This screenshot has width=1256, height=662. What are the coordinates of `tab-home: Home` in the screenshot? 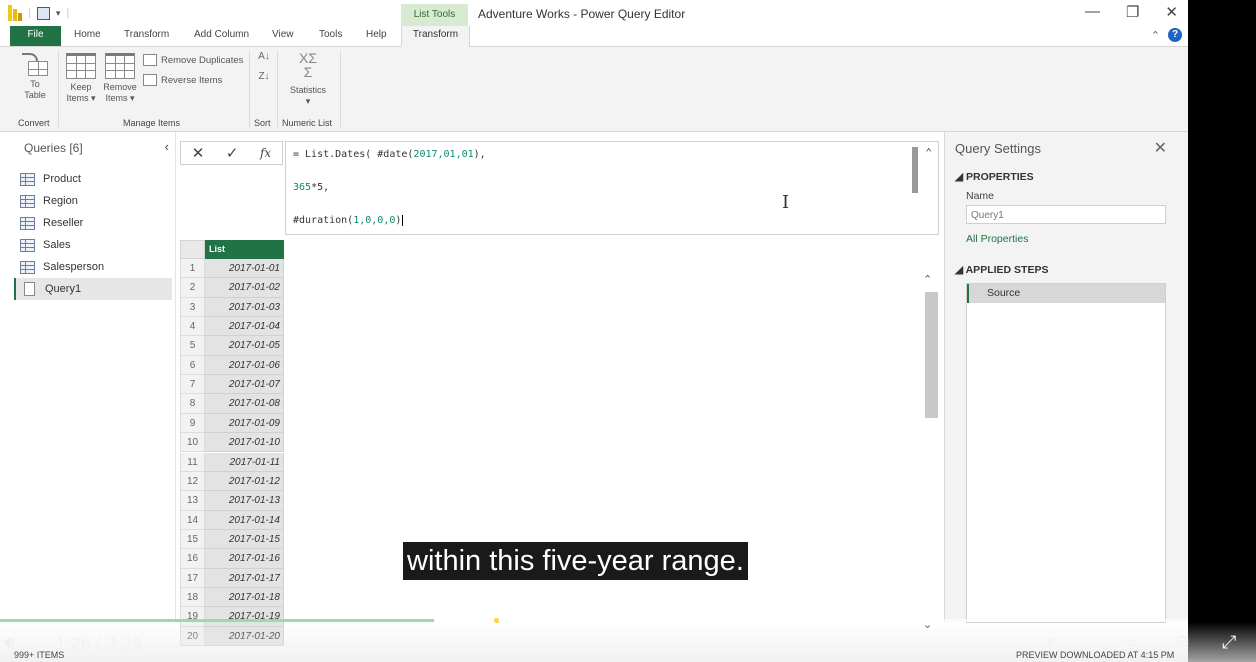 It's located at (87, 36).